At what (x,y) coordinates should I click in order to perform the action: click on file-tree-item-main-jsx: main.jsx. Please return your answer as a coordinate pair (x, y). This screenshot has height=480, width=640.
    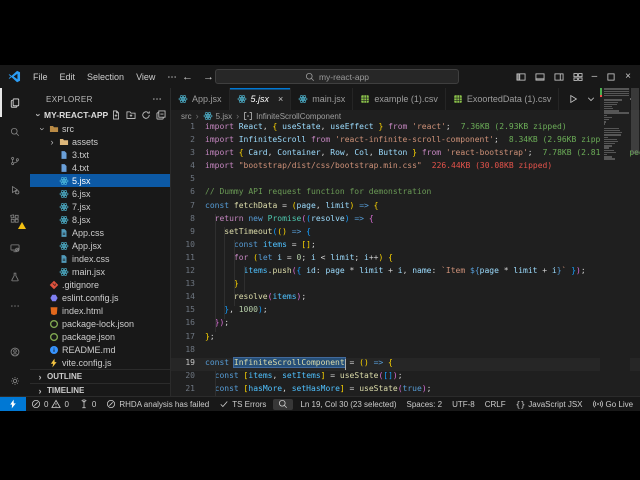
    Looking at the image, I should click on (100, 271).